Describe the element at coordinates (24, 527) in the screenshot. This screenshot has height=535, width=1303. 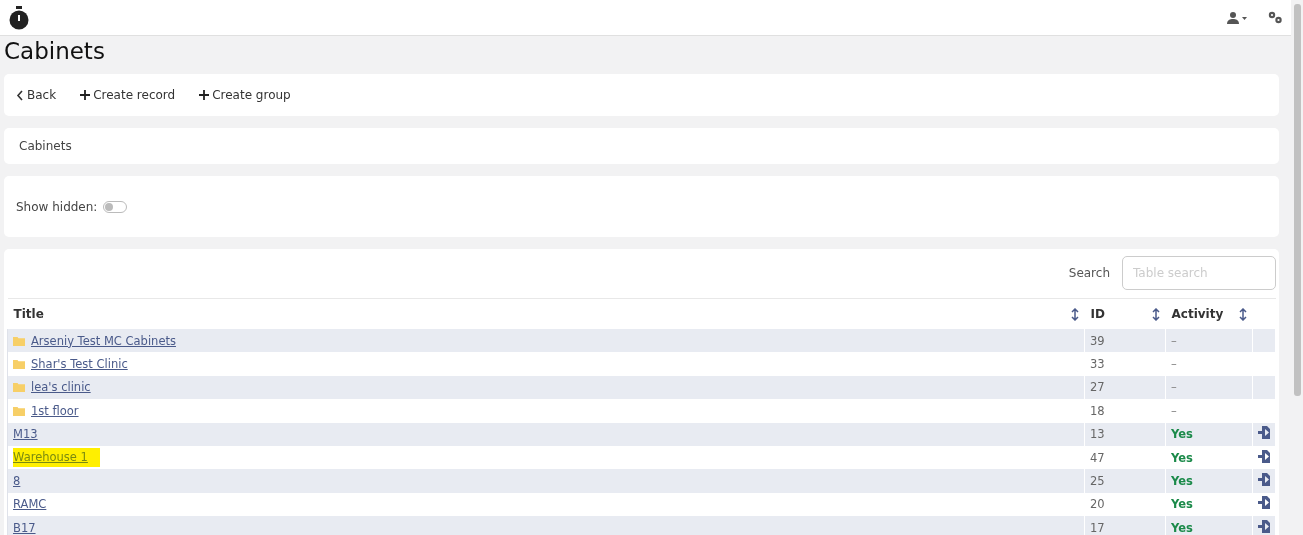
I see `title-link: B17` at that location.